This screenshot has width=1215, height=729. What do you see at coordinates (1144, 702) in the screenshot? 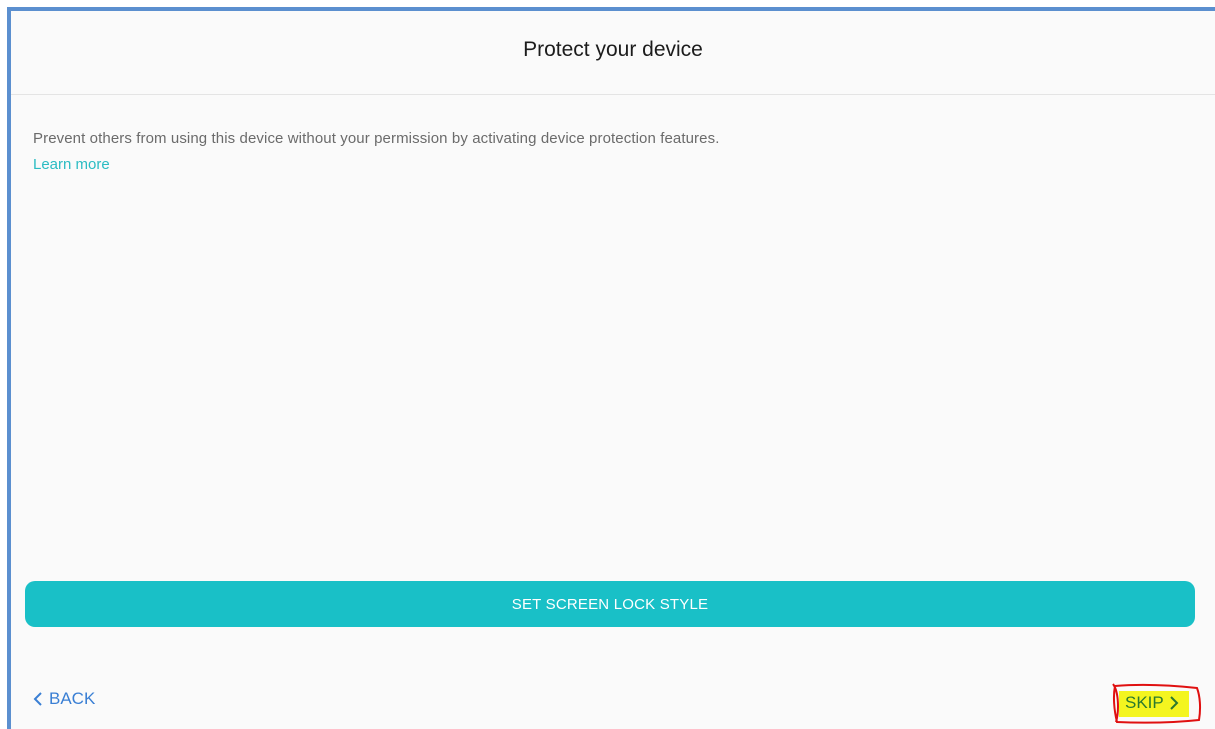
I see `skip-label: SKIP` at bounding box center [1144, 702].